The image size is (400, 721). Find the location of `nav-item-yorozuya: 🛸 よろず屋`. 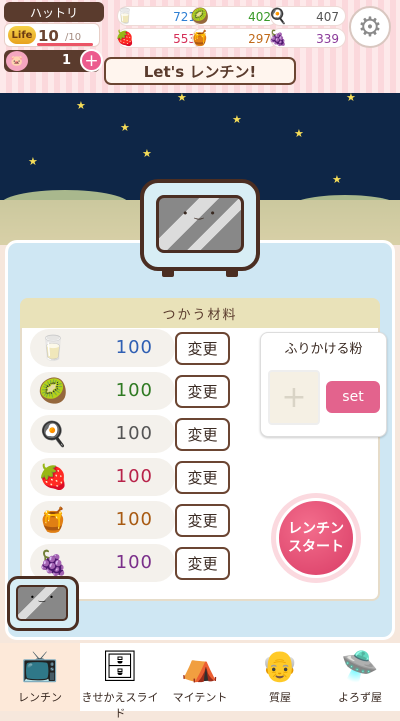

nav-item-yorozuya: 🛸 よろず屋 is located at coordinates (360, 677).